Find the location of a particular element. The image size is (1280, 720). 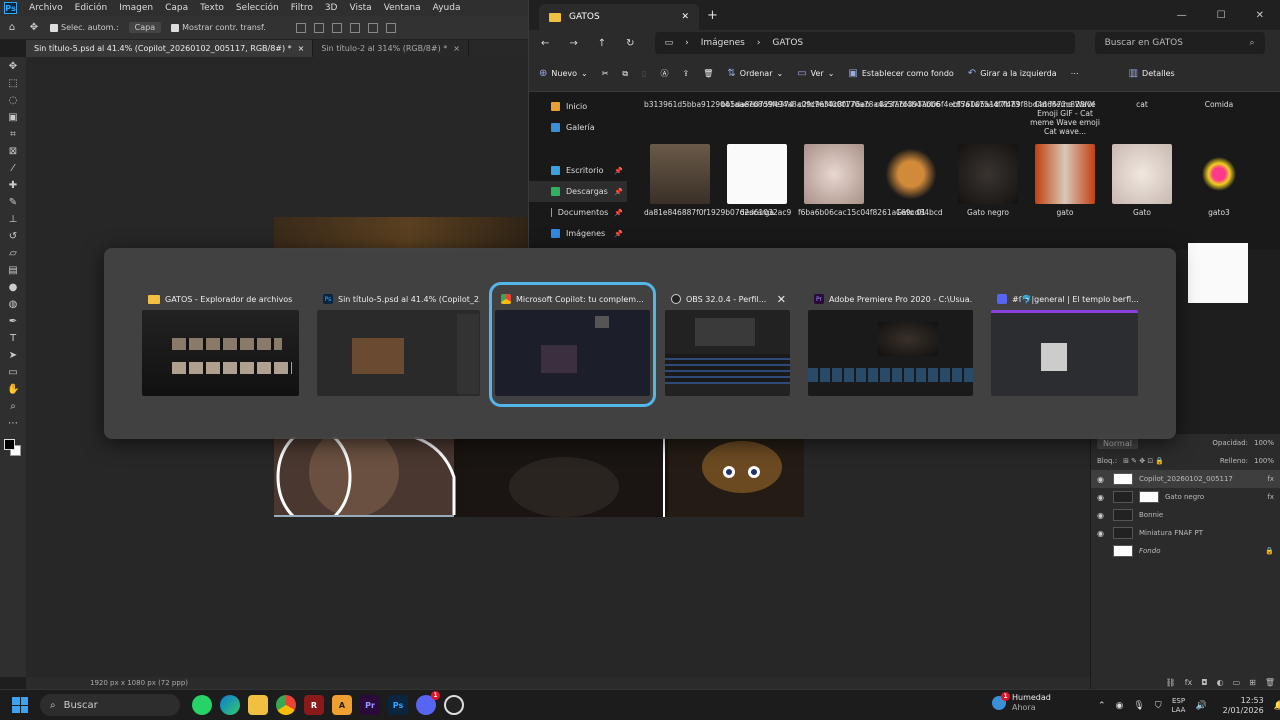

healing-tool-icon: ✚ is located at coordinates (13, 186).